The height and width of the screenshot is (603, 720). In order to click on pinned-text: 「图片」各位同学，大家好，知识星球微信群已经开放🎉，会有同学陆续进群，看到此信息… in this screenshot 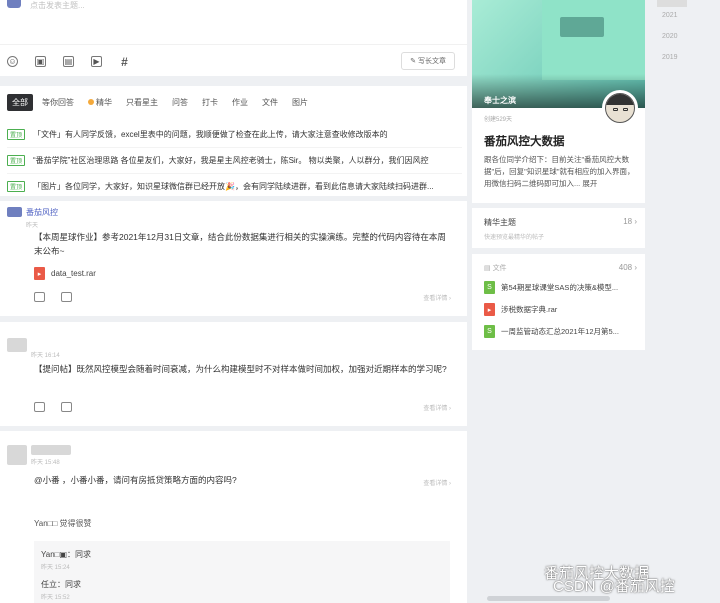, I will do `click(233, 186)`.